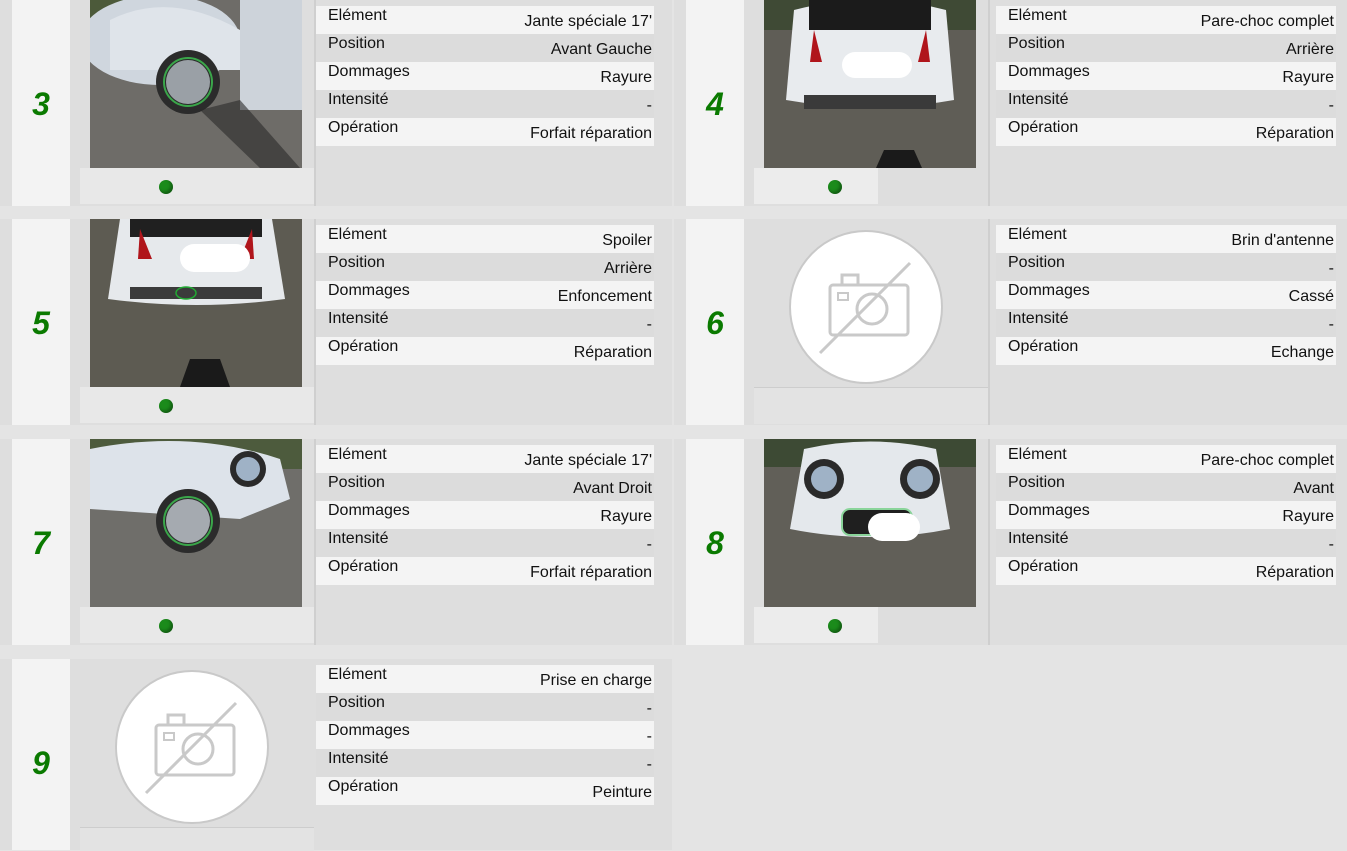 This screenshot has height=851, width=1347. I want to click on value-element: Prise en charge, so click(595, 680).